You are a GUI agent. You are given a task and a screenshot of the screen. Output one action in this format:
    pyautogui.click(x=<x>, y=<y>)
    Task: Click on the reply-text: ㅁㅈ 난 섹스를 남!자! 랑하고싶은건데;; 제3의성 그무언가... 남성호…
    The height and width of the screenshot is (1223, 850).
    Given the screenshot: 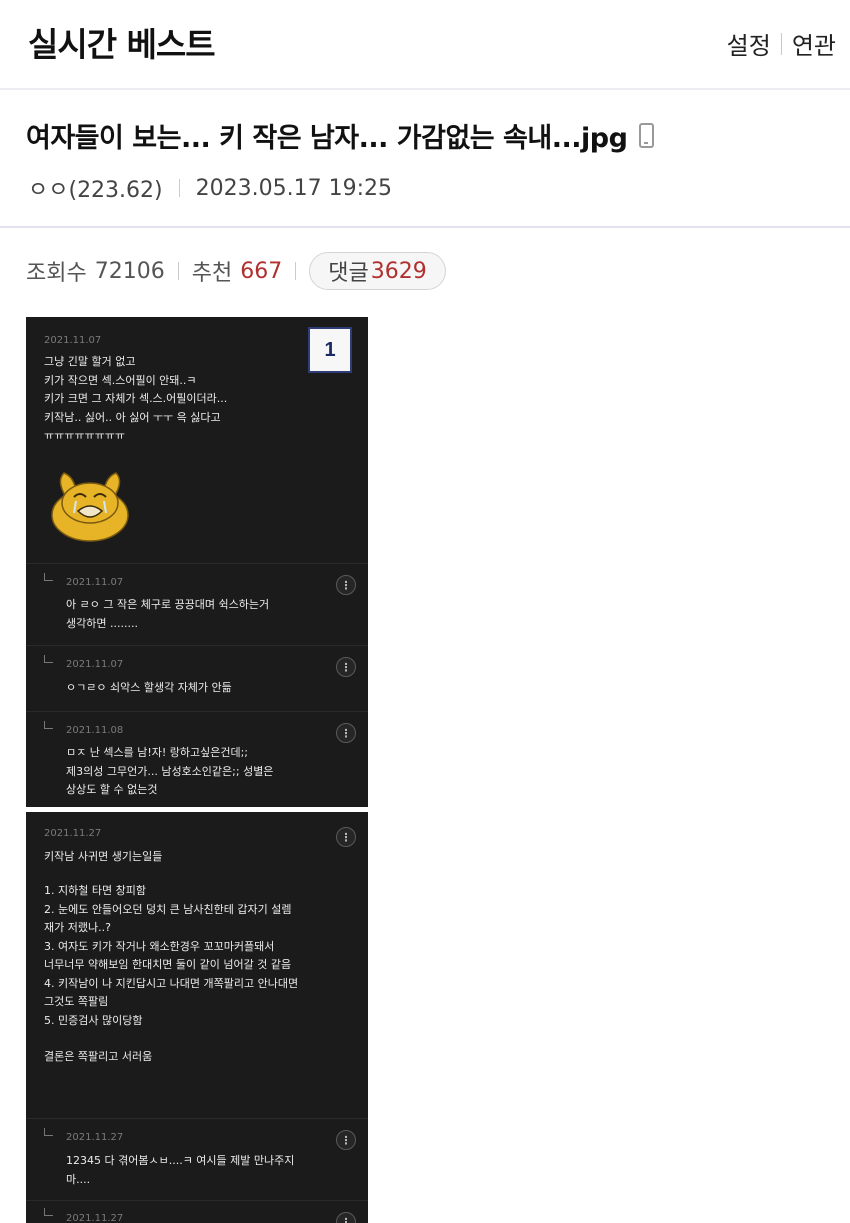 What is the action you would take?
    pyautogui.click(x=170, y=771)
    